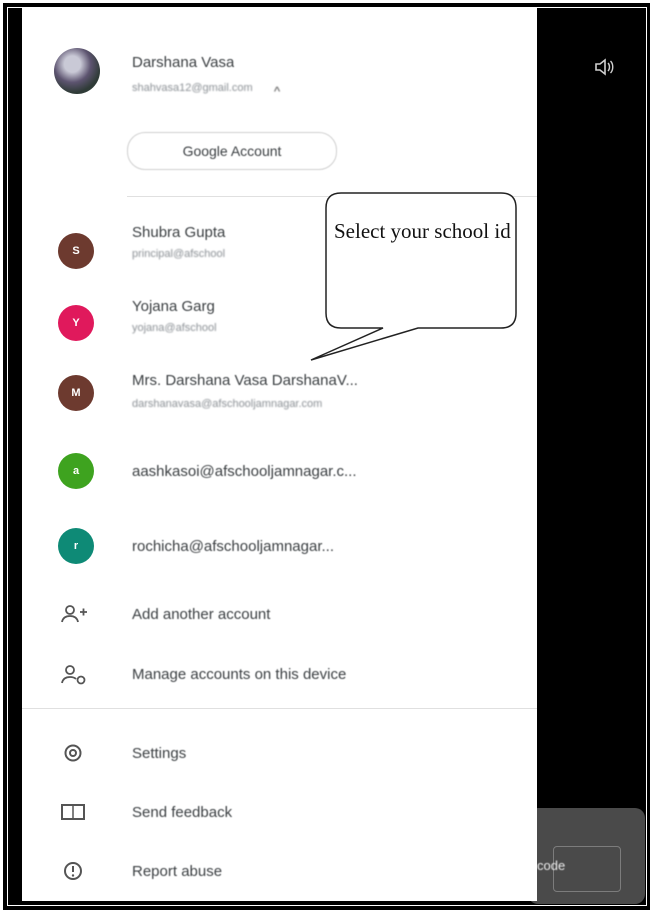 This screenshot has height=910, width=650. I want to click on gear-icon, so click(73, 755).